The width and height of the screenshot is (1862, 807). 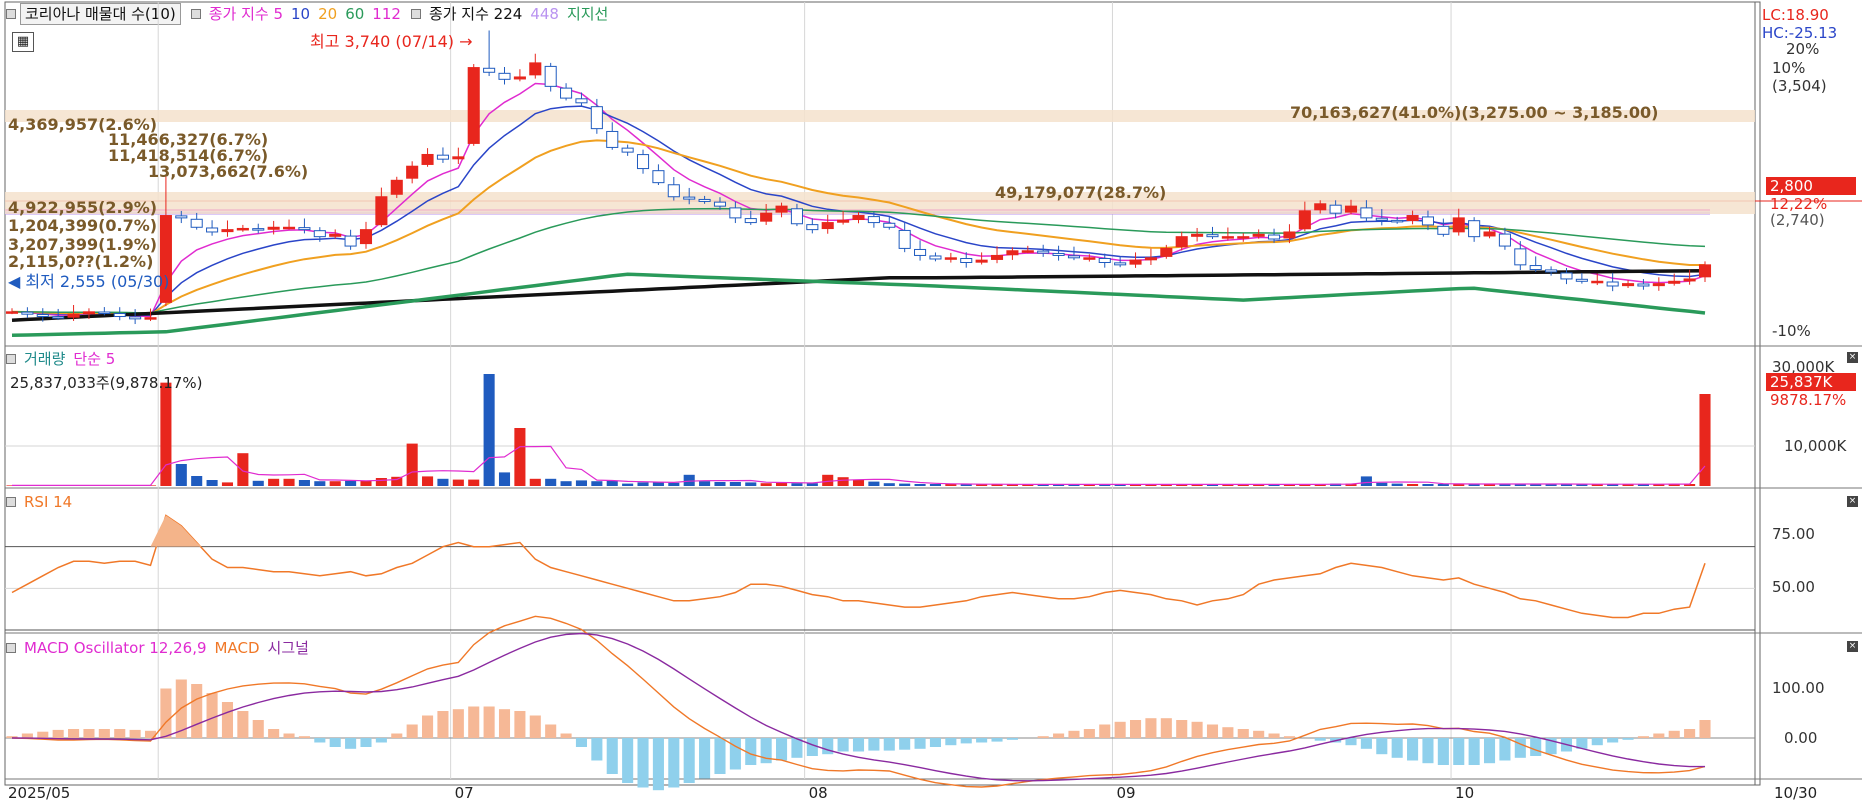 What do you see at coordinates (1080, 192) in the screenshot?
I see `volume-profile-label: 49,179,077(28.7%)` at bounding box center [1080, 192].